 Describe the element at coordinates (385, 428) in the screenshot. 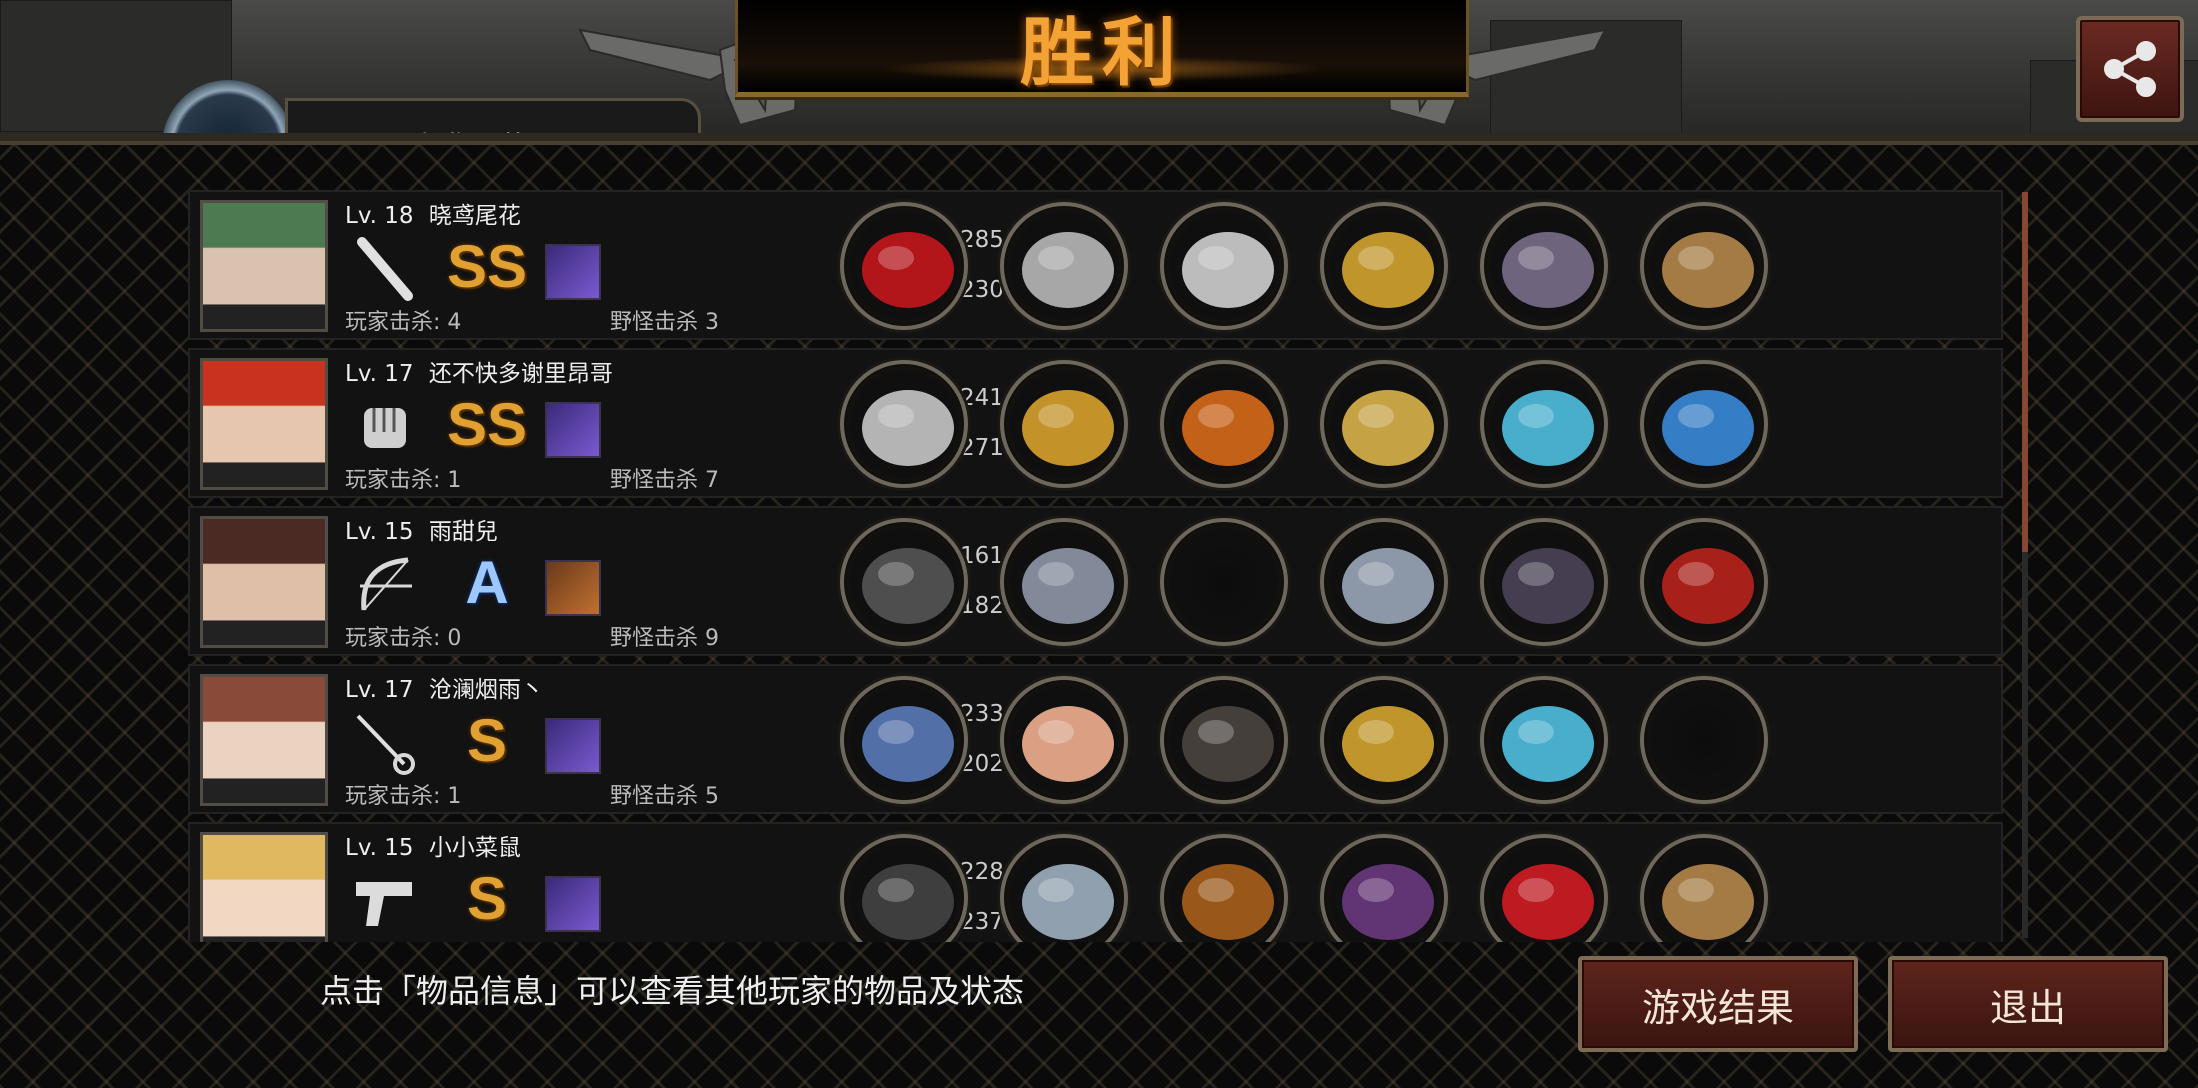

I see `fist-icon` at that location.